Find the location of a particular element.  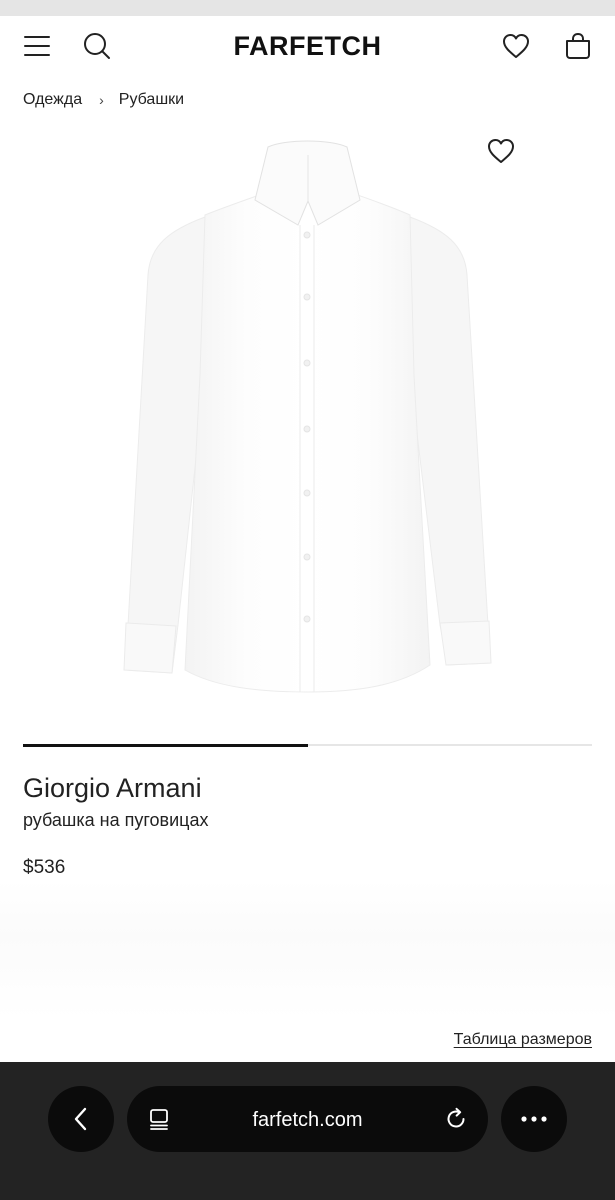

more-icon is located at coordinates (534, 1119).